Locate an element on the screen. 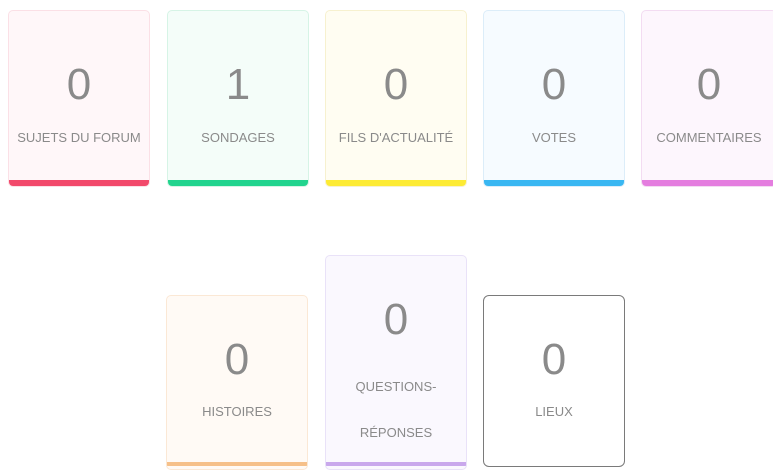 This screenshot has height=470, width=773. stat-card-comments: 0 COMMENTAIRES is located at coordinates (707, 98).